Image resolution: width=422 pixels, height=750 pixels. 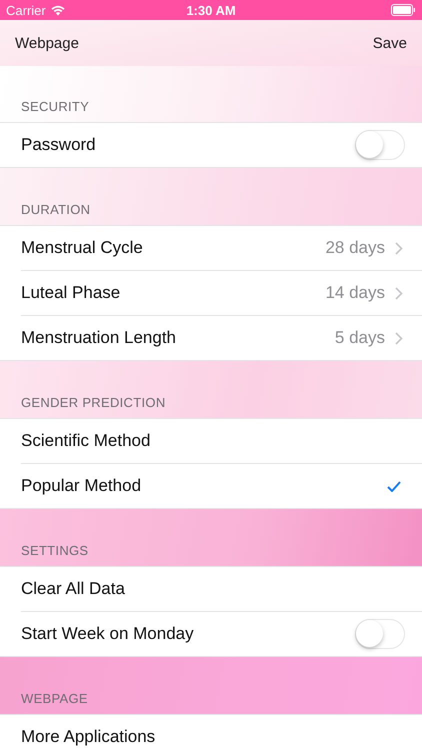 I want to click on row-label: More Applications, so click(x=88, y=737).